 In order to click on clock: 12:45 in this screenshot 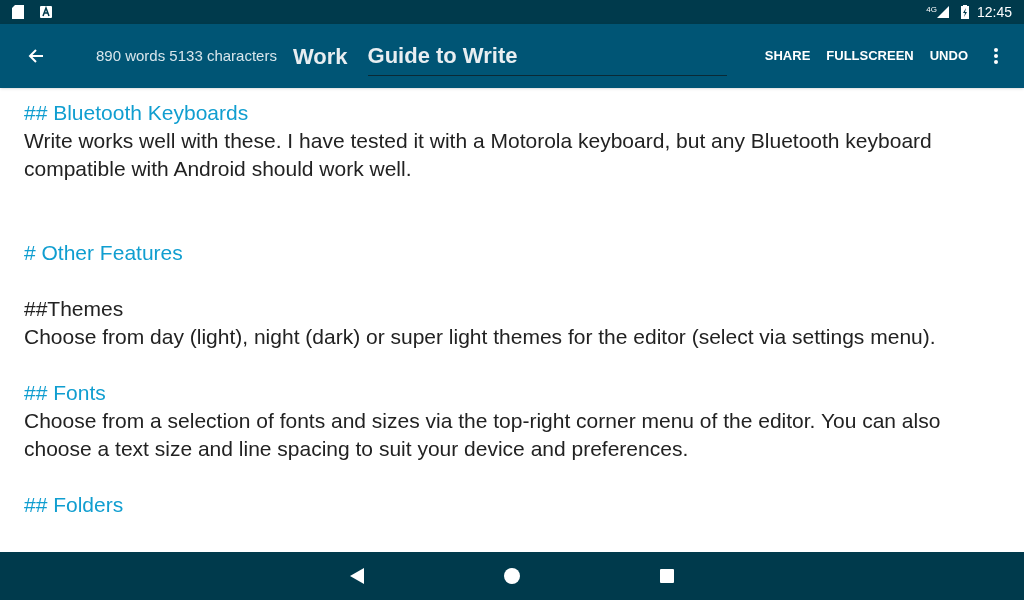, I will do `click(994, 12)`.